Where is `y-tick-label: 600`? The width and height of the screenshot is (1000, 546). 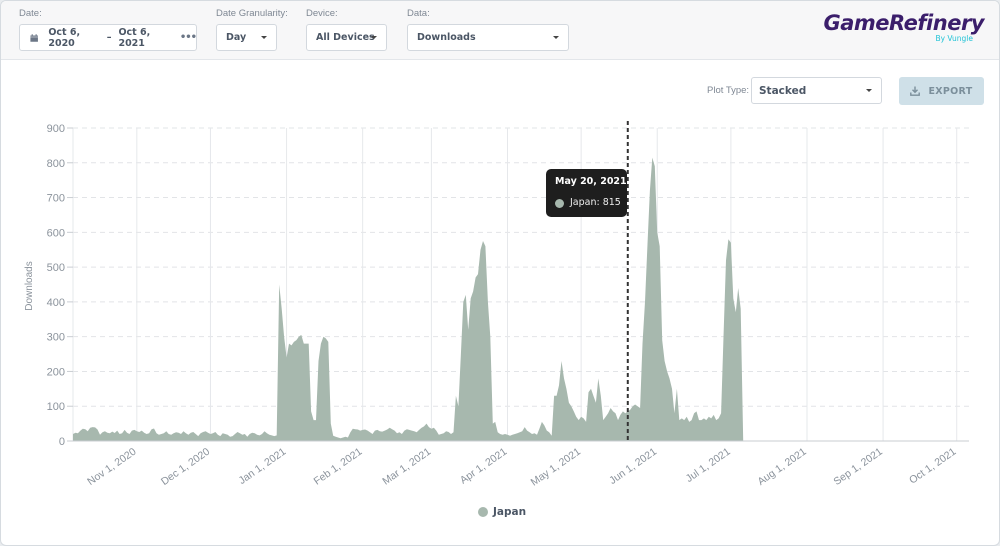
y-tick-label: 600 is located at coordinates (56, 233).